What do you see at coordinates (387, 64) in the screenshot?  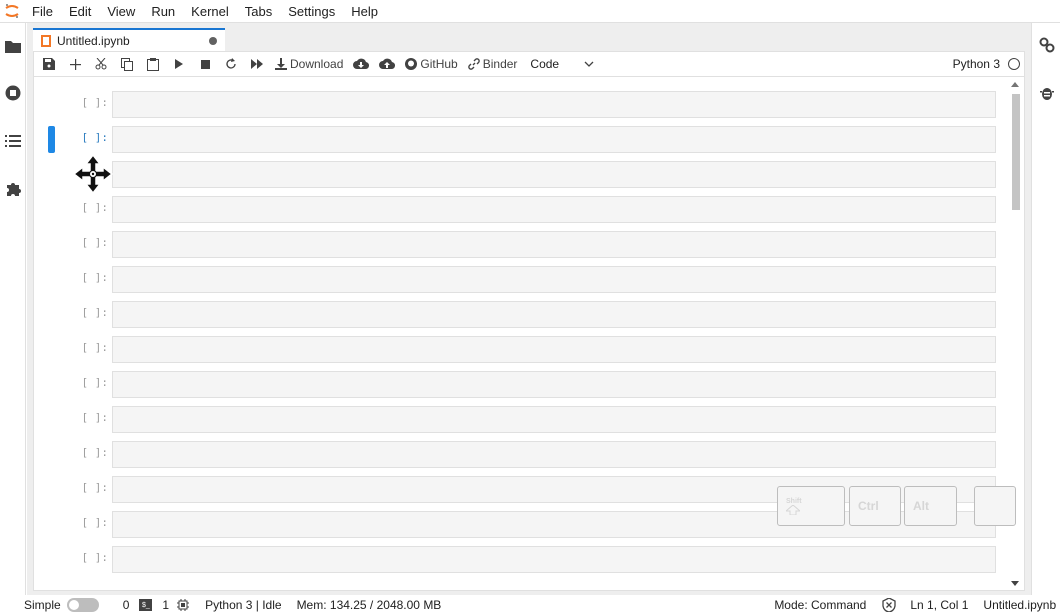 I see `cloud-upload-icon` at bounding box center [387, 64].